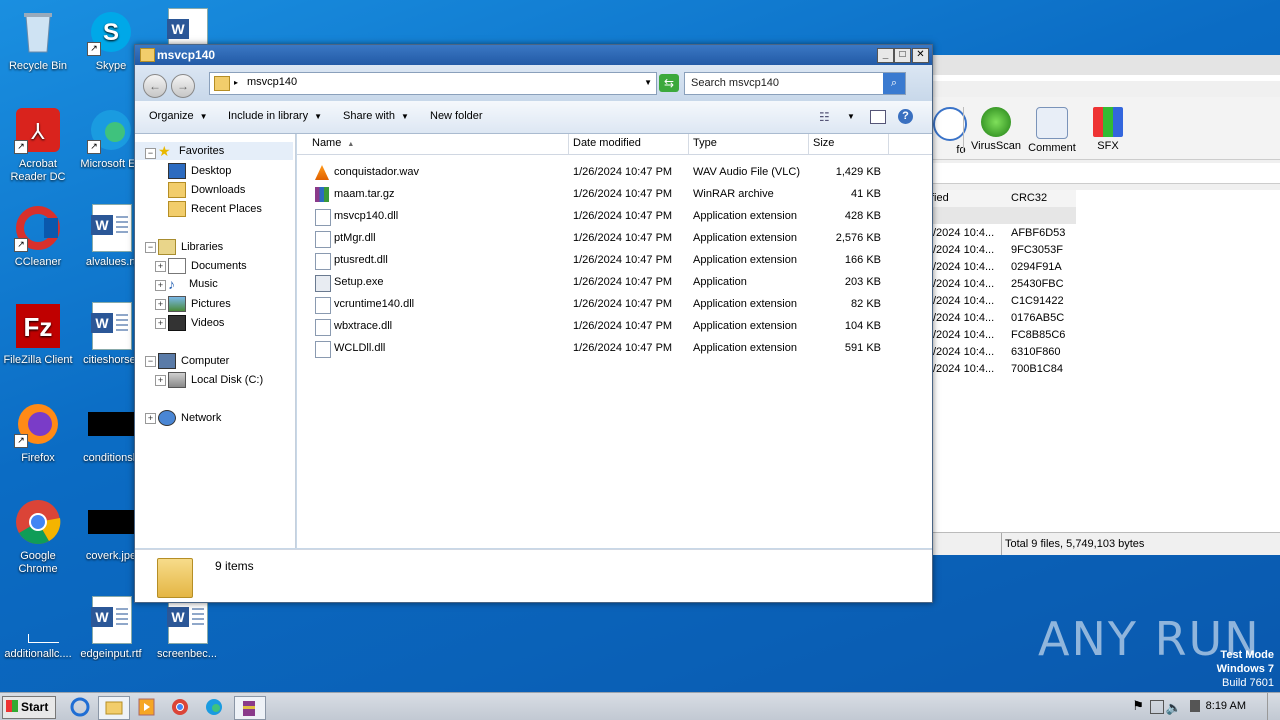  Describe the element at coordinates (669, 83) in the screenshot. I see `refresh-icon: ⇆` at that location.